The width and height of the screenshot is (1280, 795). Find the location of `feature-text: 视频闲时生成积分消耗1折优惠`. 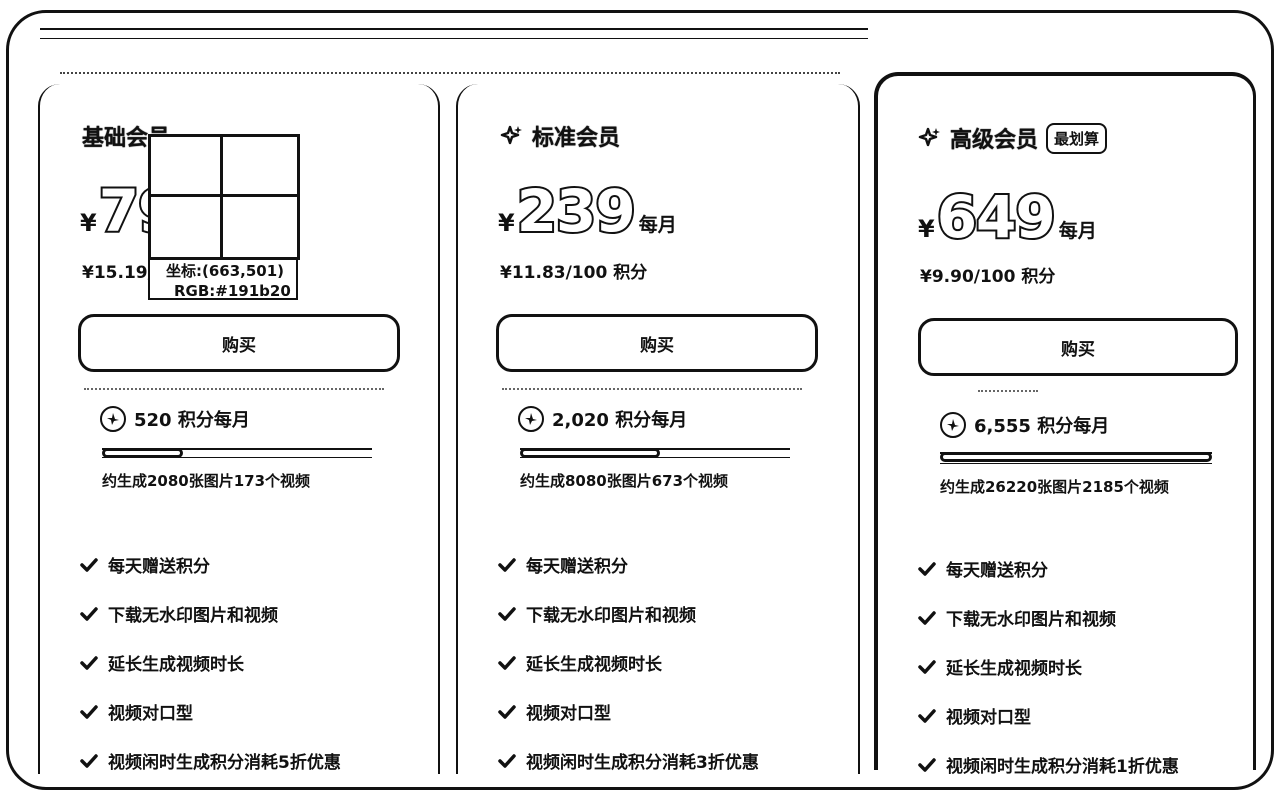

feature-text: 视频闲时生成积分消耗1折优惠 is located at coordinates (1062, 767).